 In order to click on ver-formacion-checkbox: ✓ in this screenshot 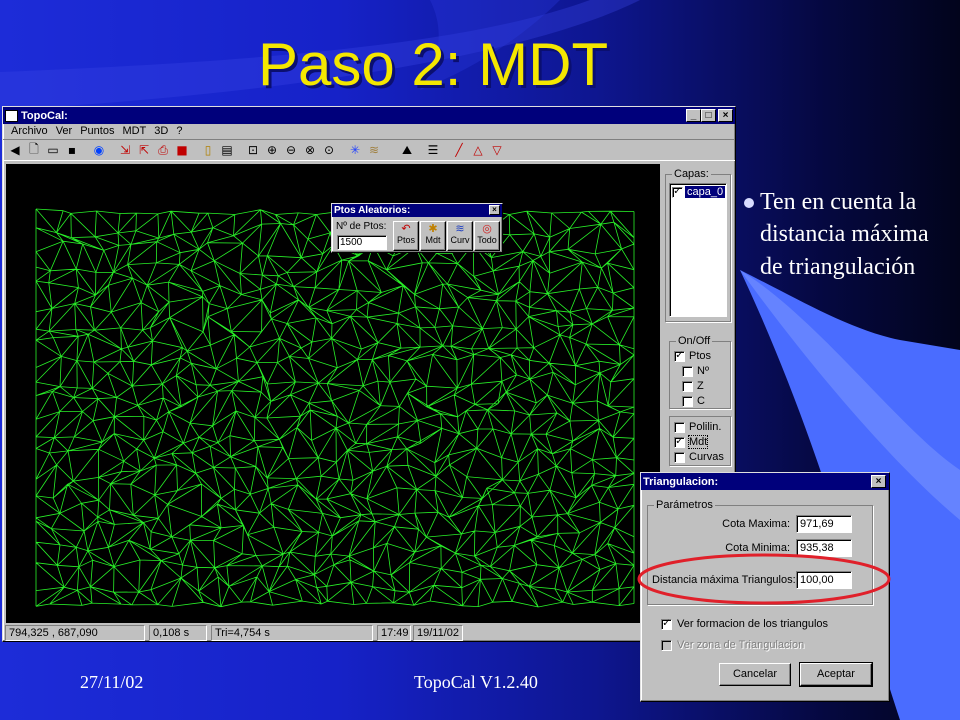, I will do `click(666, 624)`.